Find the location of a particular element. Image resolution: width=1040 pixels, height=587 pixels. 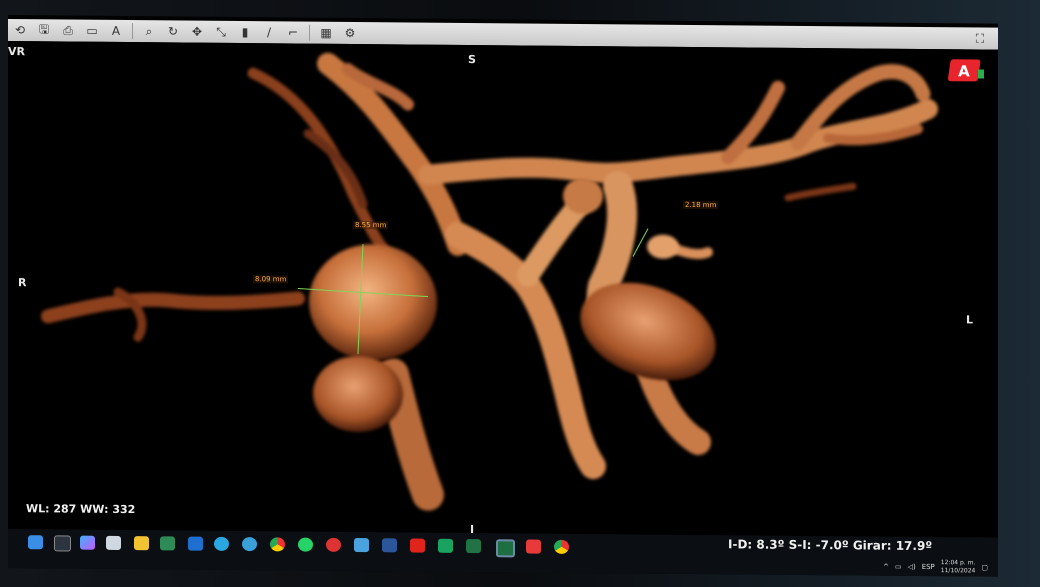

measurement-label: 8.09 mm is located at coordinates (271, 279).